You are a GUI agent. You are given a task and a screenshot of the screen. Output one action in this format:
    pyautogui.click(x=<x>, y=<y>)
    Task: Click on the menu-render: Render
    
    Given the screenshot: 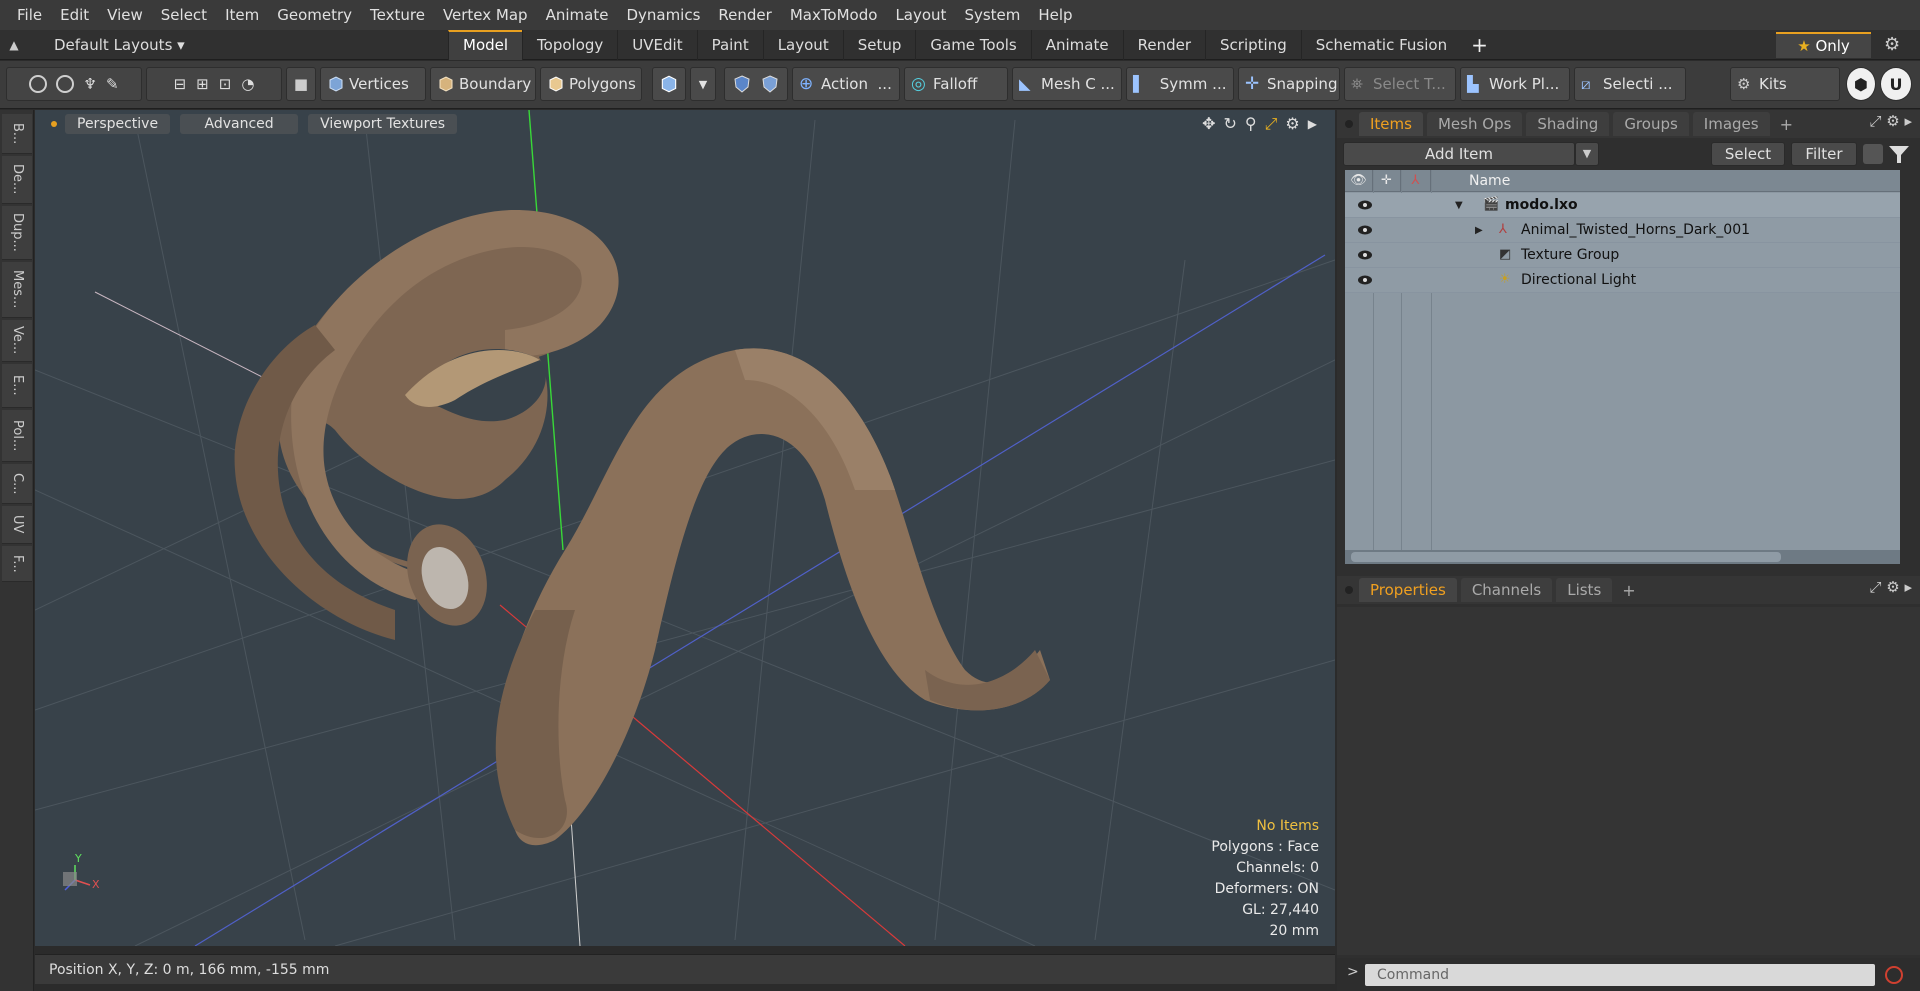 What is the action you would take?
    pyautogui.click(x=744, y=15)
    